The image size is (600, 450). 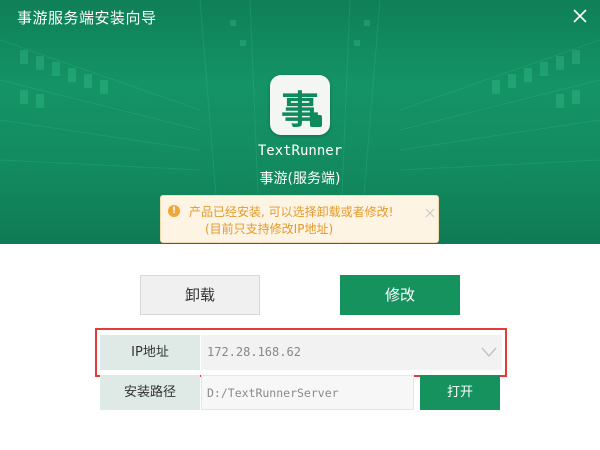 I want to click on ip-address-select: 172.28.168.62, so click(x=351, y=352).